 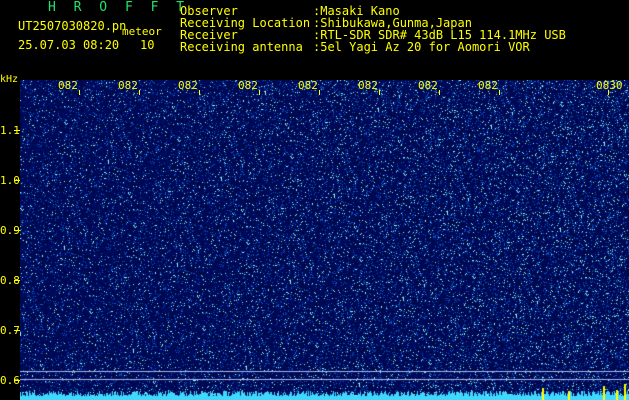 What do you see at coordinates (421, 47) in the screenshot?
I see `antenna-value: :5el Yagi Az 20 for Aomori VOR` at bounding box center [421, 47].